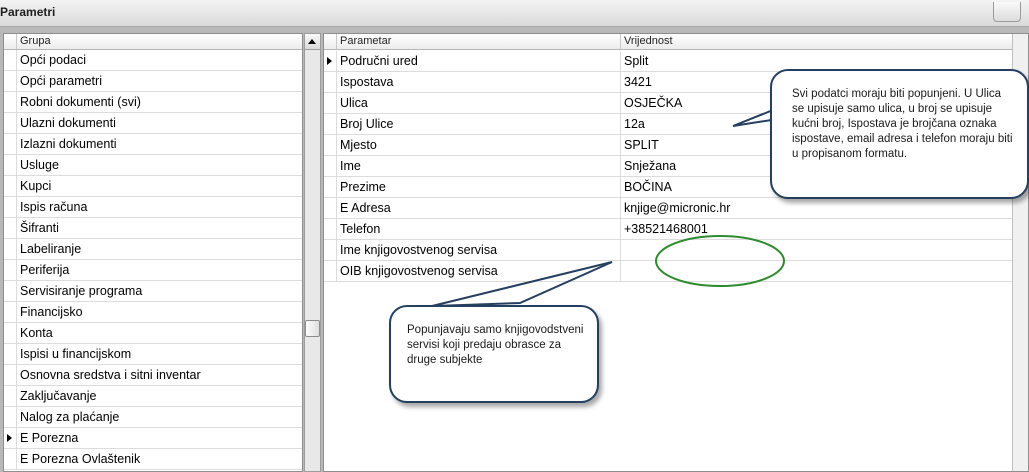  I want to click on parameter-name: OIB knjigovostvenog servisa, so click(479, 271).